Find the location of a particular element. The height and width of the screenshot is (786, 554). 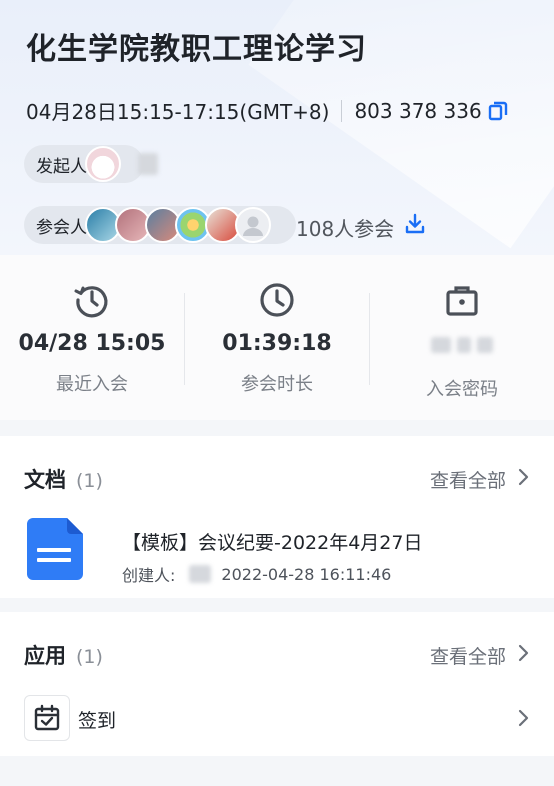

documents-view-all: 查看全部 is located at coordinates (480, 479).